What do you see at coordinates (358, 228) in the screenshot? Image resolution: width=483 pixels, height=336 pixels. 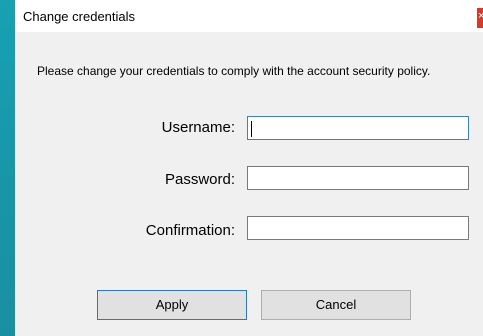 I see `confirmation-field` at bounding box center [358, 228].